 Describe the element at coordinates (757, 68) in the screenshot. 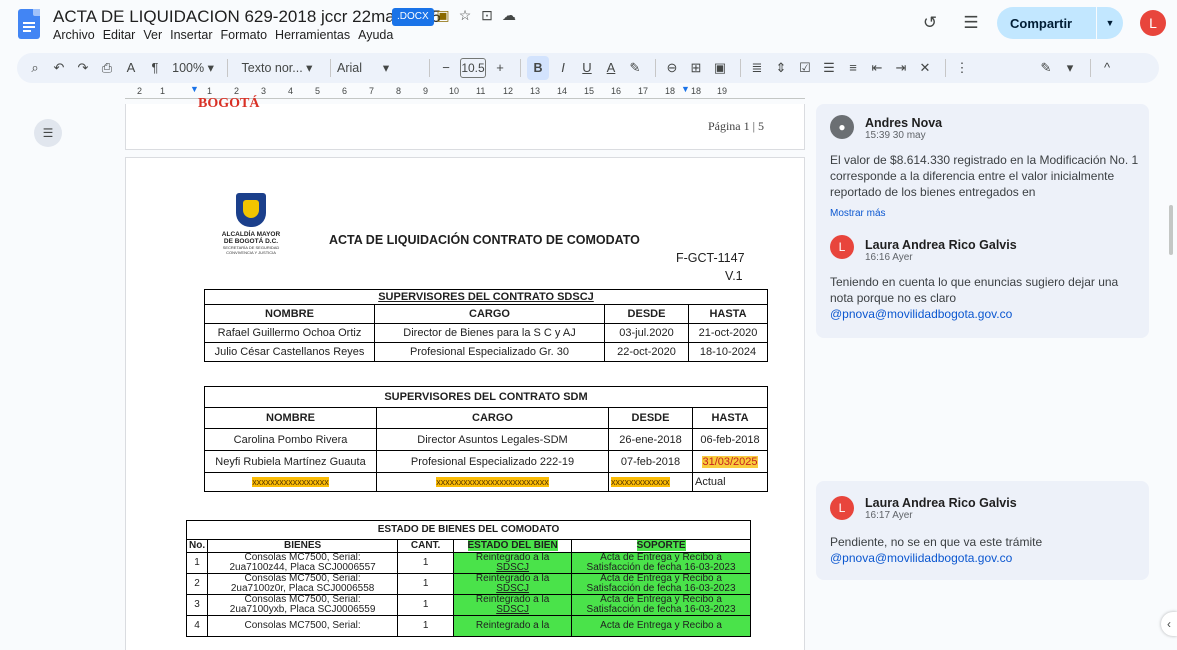

I see `align-icon: ≣` at that location.